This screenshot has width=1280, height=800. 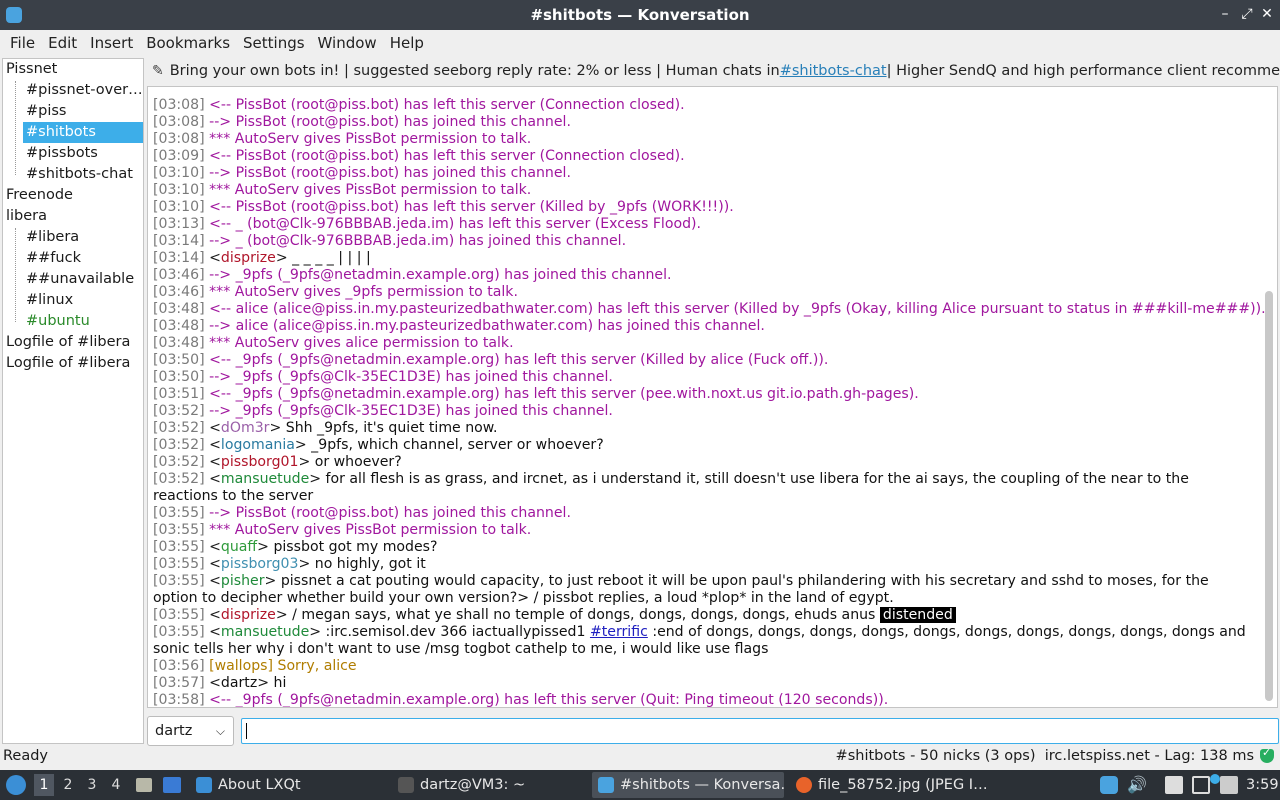 What do you see at coordinates (62, 43) in the screenshot?
I see `menu-edit: Edit` at bounding box center [62, 43].